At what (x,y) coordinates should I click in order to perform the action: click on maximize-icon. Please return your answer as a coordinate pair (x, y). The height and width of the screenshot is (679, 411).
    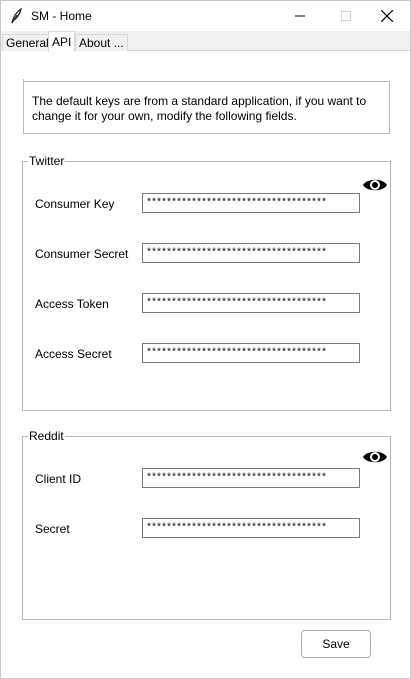
    Looking at the image, I should click on (346, 16).